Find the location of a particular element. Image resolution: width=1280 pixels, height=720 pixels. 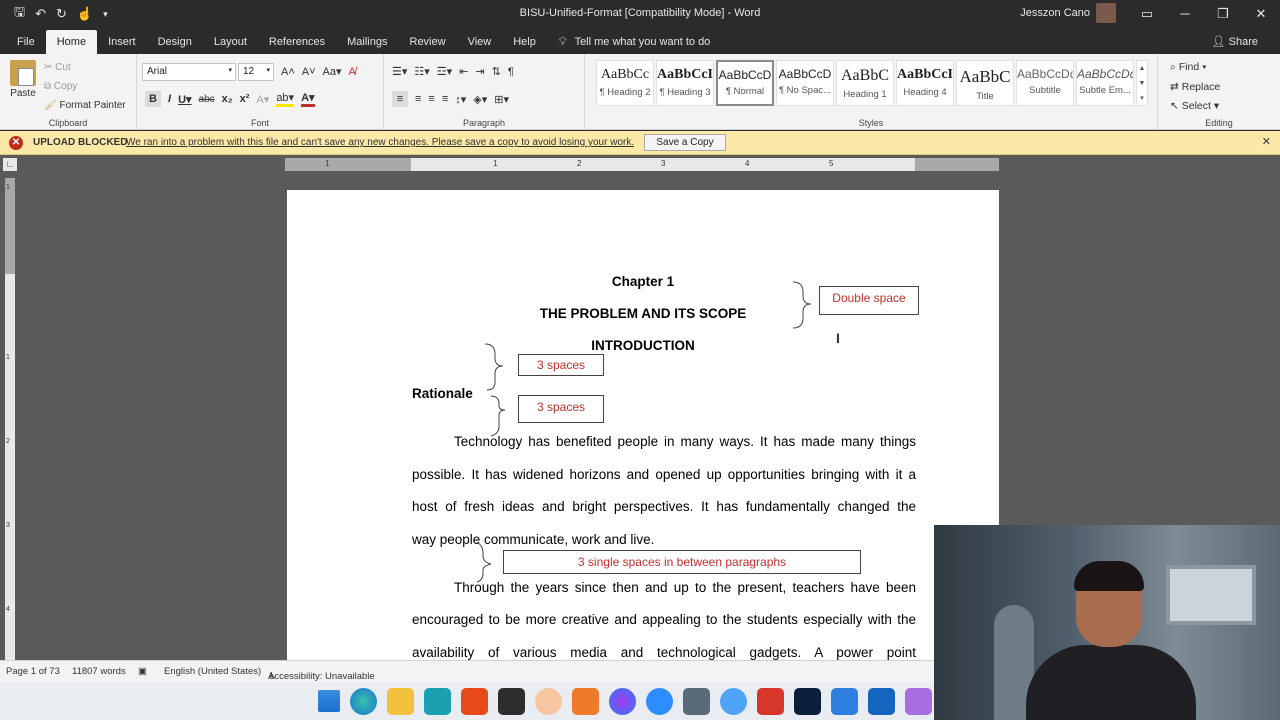

styles-scroll: ▲ ▼ ▾ is located at coordinates (1142, 83).